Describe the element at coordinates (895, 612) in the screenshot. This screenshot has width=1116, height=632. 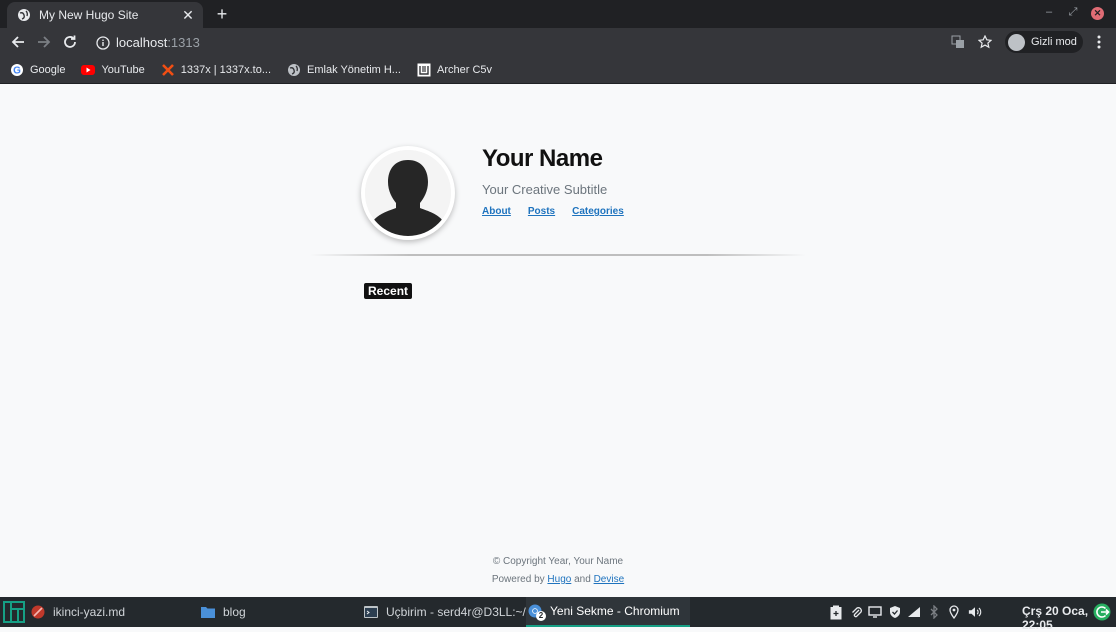
I see `update-check-icon` at that location.